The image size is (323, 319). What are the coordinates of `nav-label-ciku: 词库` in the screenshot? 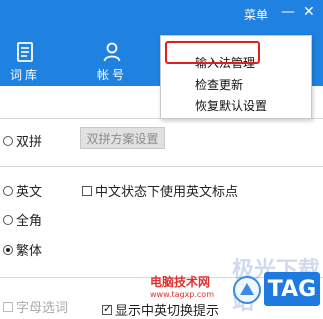 It's located at (24, 75).